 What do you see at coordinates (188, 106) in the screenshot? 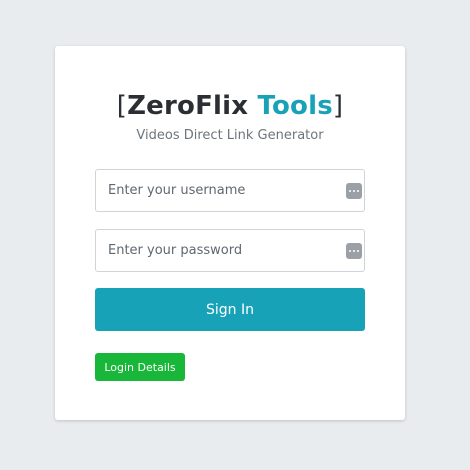
I see `logo-name: ZeroFlix` at bounding box center [188, 106].